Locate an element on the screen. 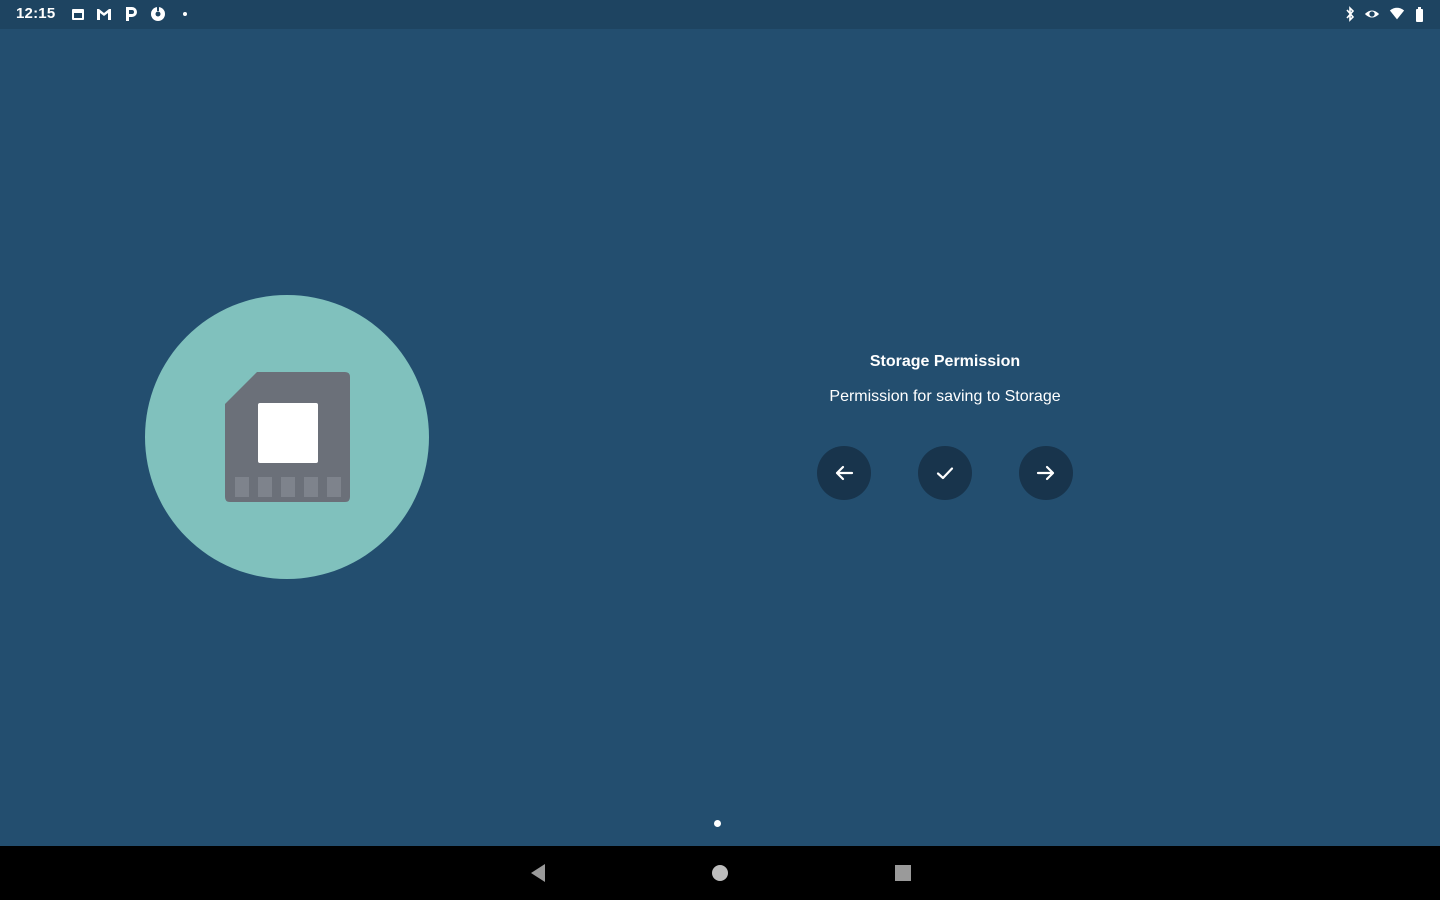 The height and width of the screenshot is (900, 1440). eye-icon is located at coordinates (1372, 14).